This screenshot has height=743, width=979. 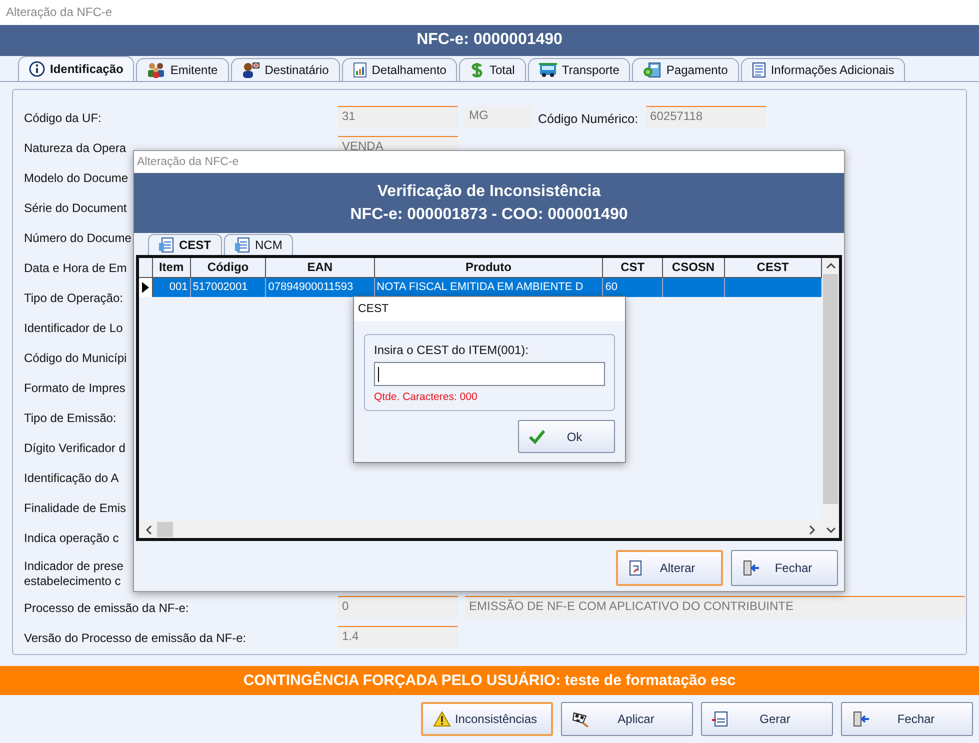 What do you see at coordinates (73, 328) in the screenshot?
I see `field-label: Identificador de Lo` at bounding box center [73, 328].